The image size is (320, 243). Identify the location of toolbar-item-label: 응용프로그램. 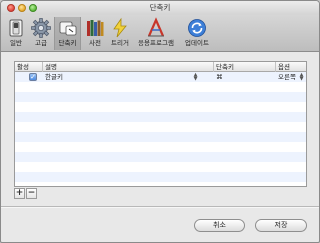
(156, 43).